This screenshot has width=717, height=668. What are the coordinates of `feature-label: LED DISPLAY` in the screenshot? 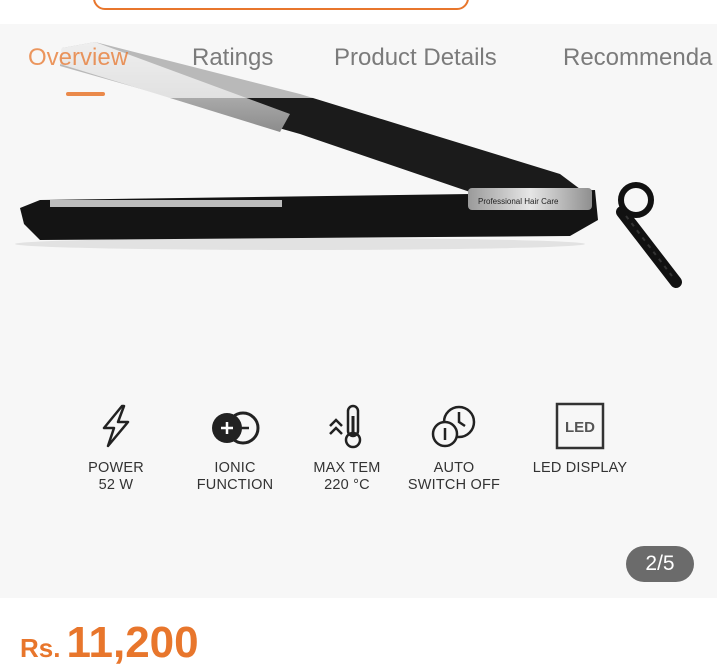 It's located at (580, 468).